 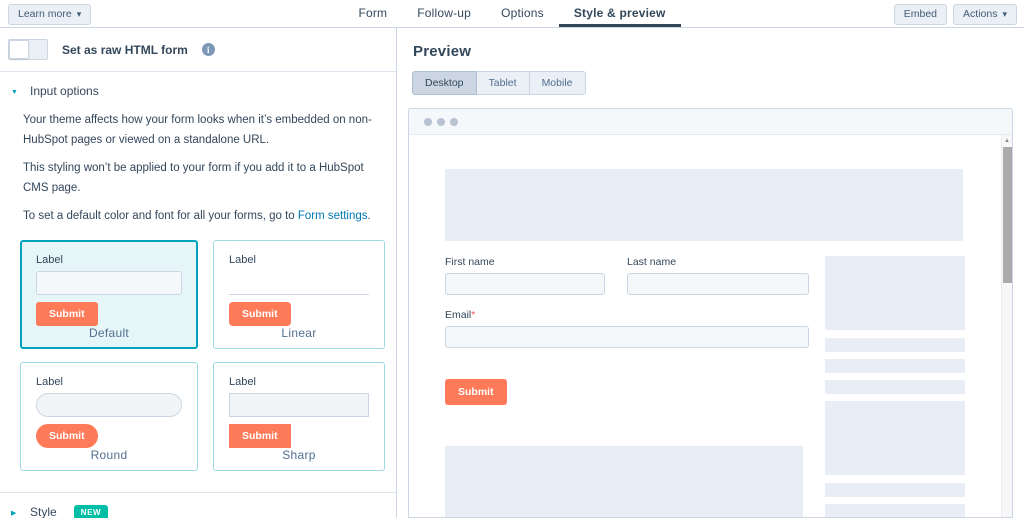 I want to click on card-caption: Default, so click(x=109, y=332).